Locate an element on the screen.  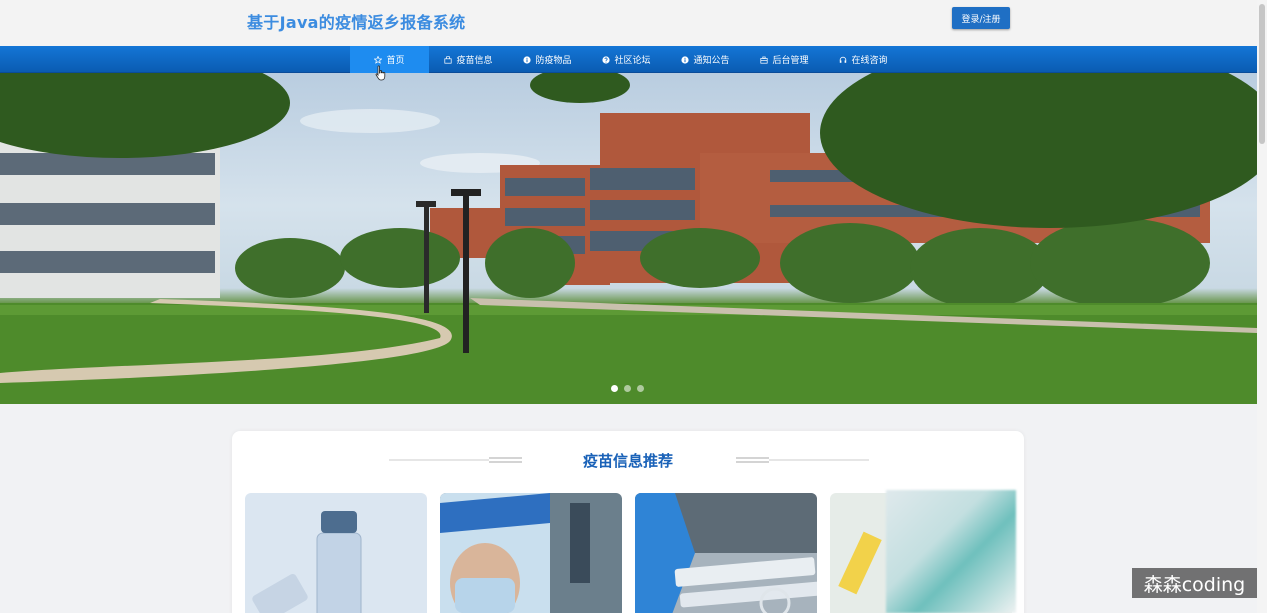
nav-item-community-forum: 社区论坛 is located at coordinates (626, 59).